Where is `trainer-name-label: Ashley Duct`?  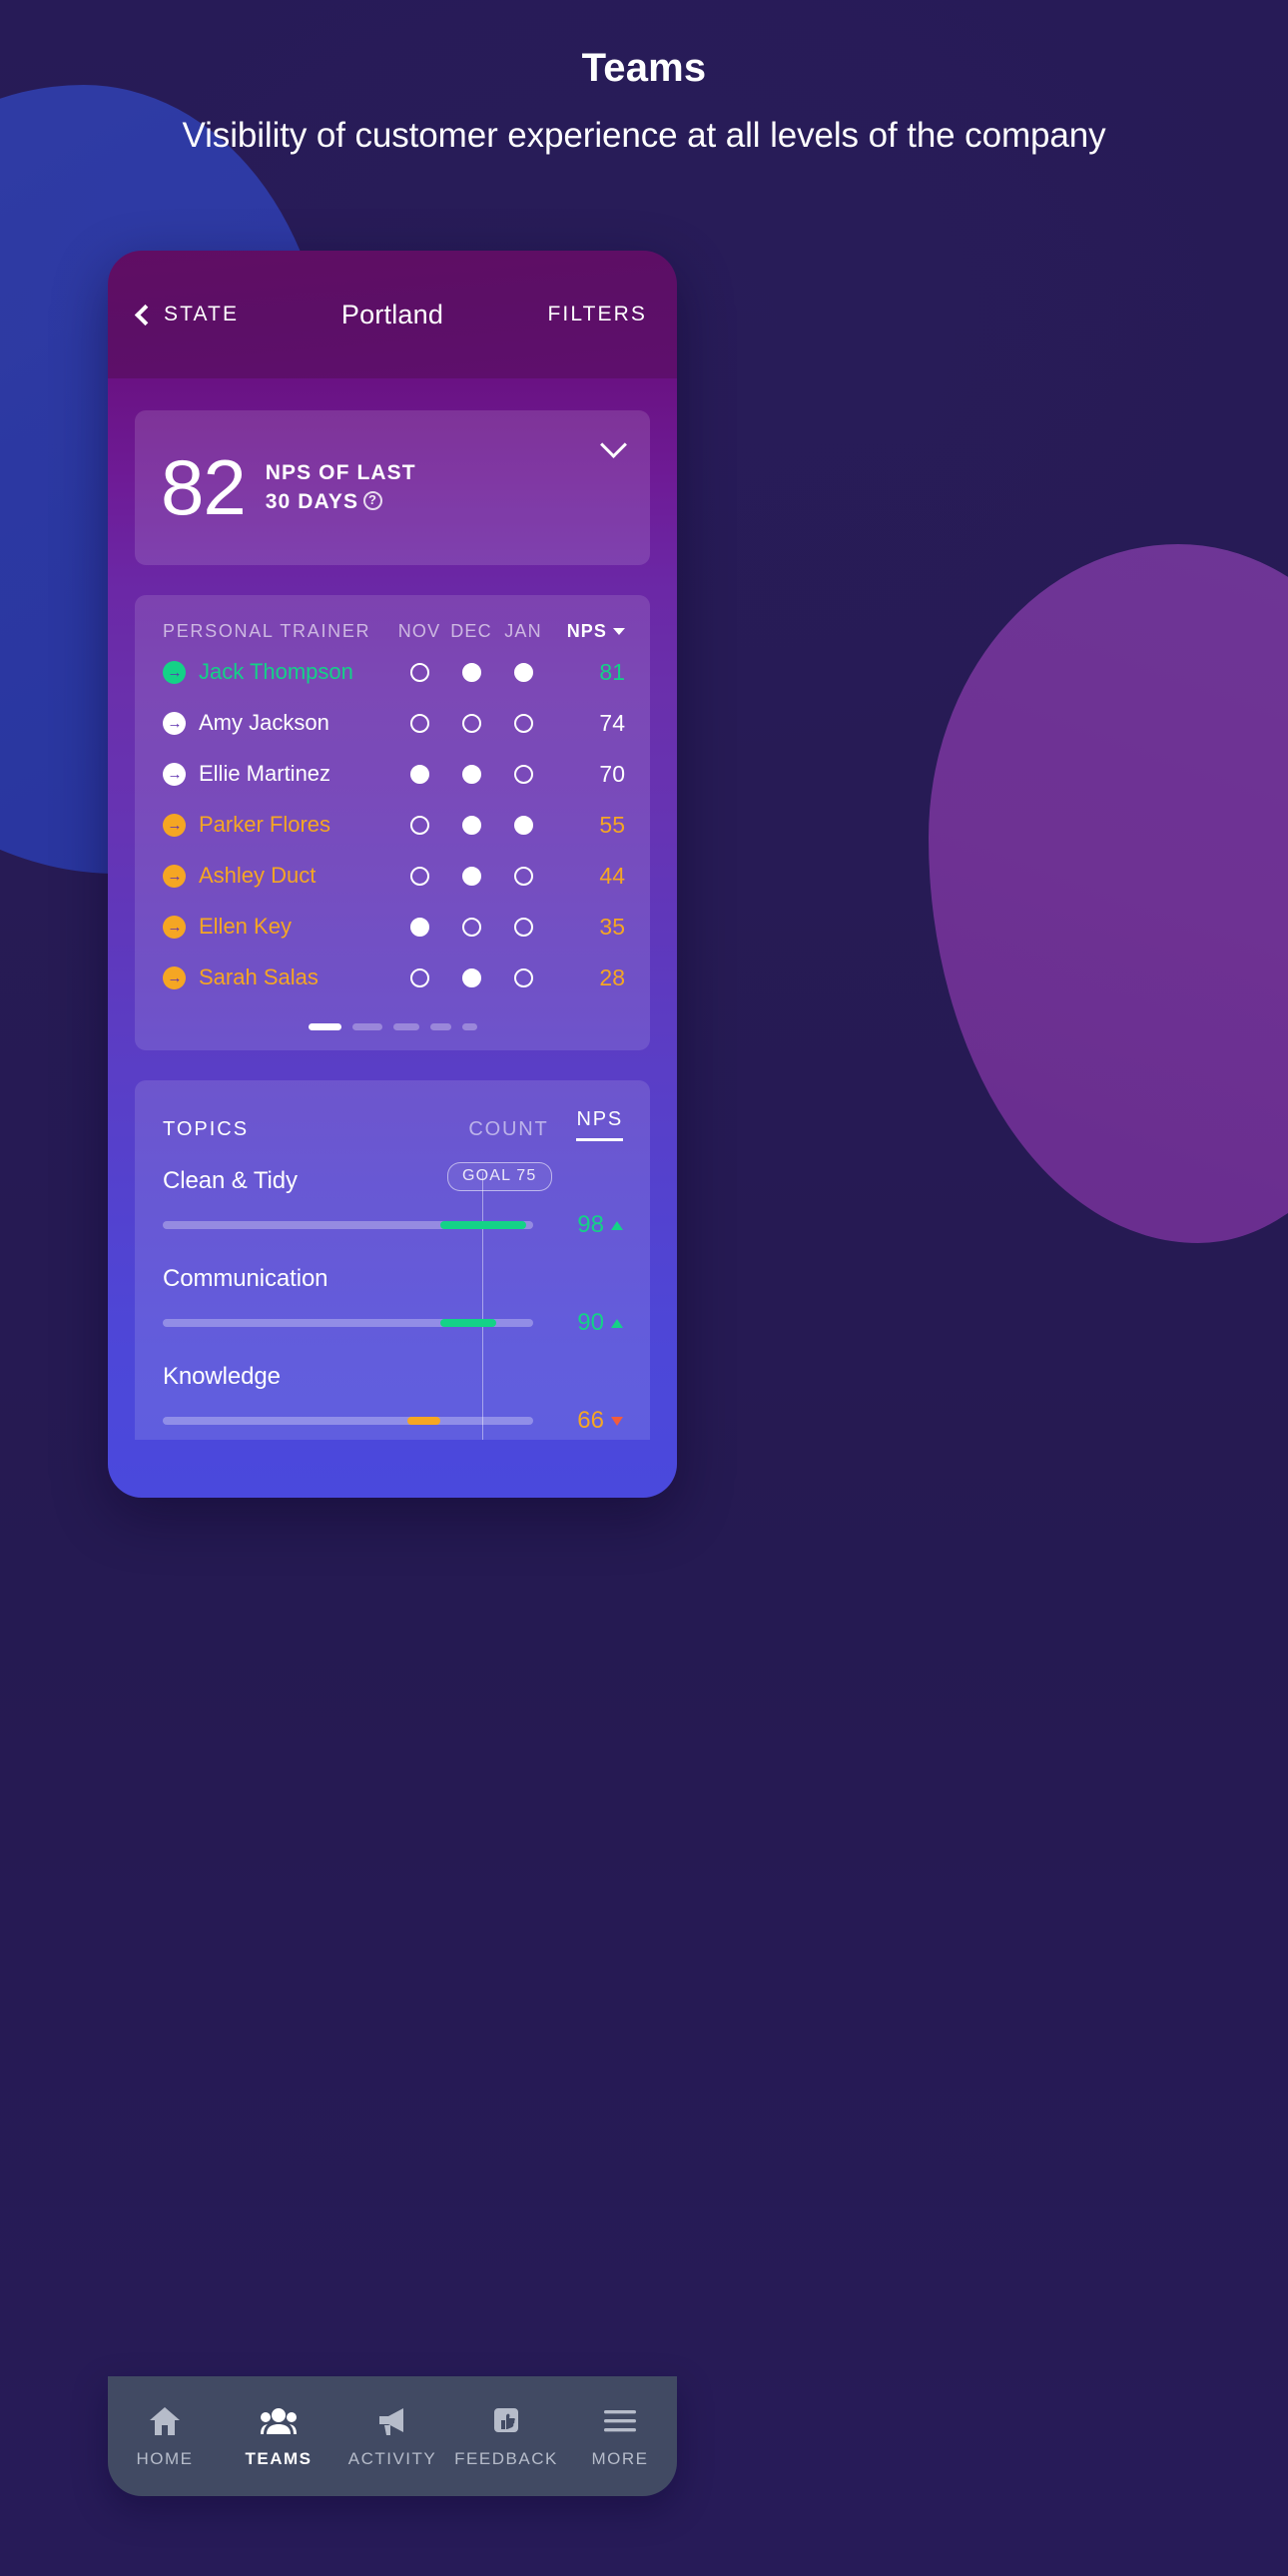 trainer-name-label: Ashley Duct is located at coordinates (258, 875).